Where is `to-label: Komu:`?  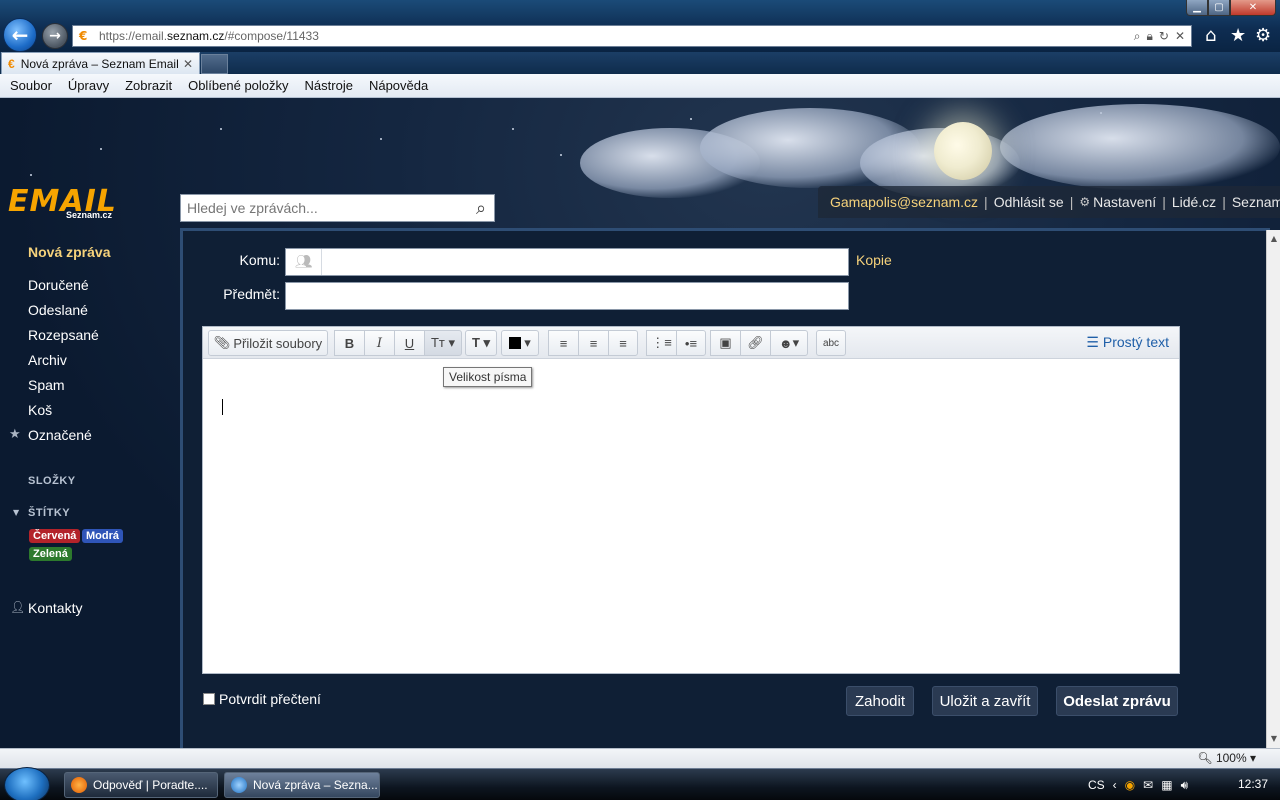 to-label: Komu: is located at coordinates (259, 260).